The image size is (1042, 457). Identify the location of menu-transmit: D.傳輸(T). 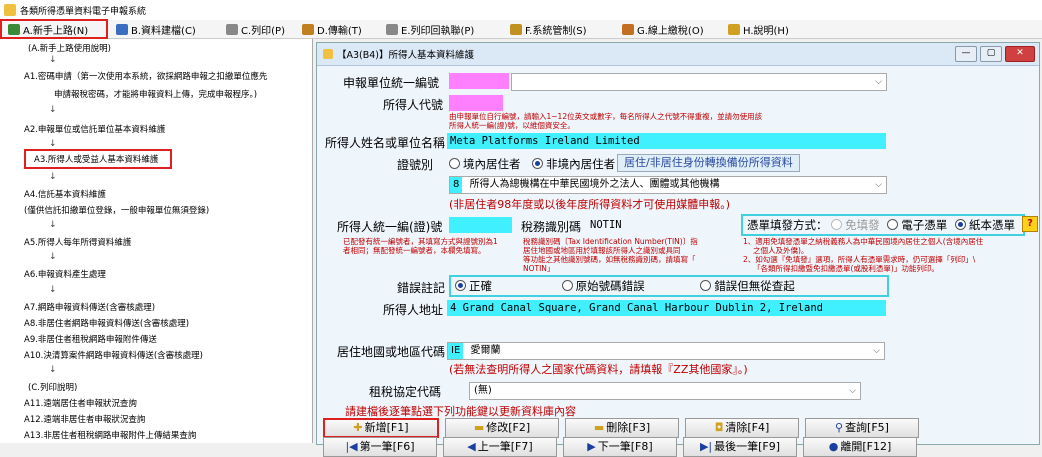
(337, 29).